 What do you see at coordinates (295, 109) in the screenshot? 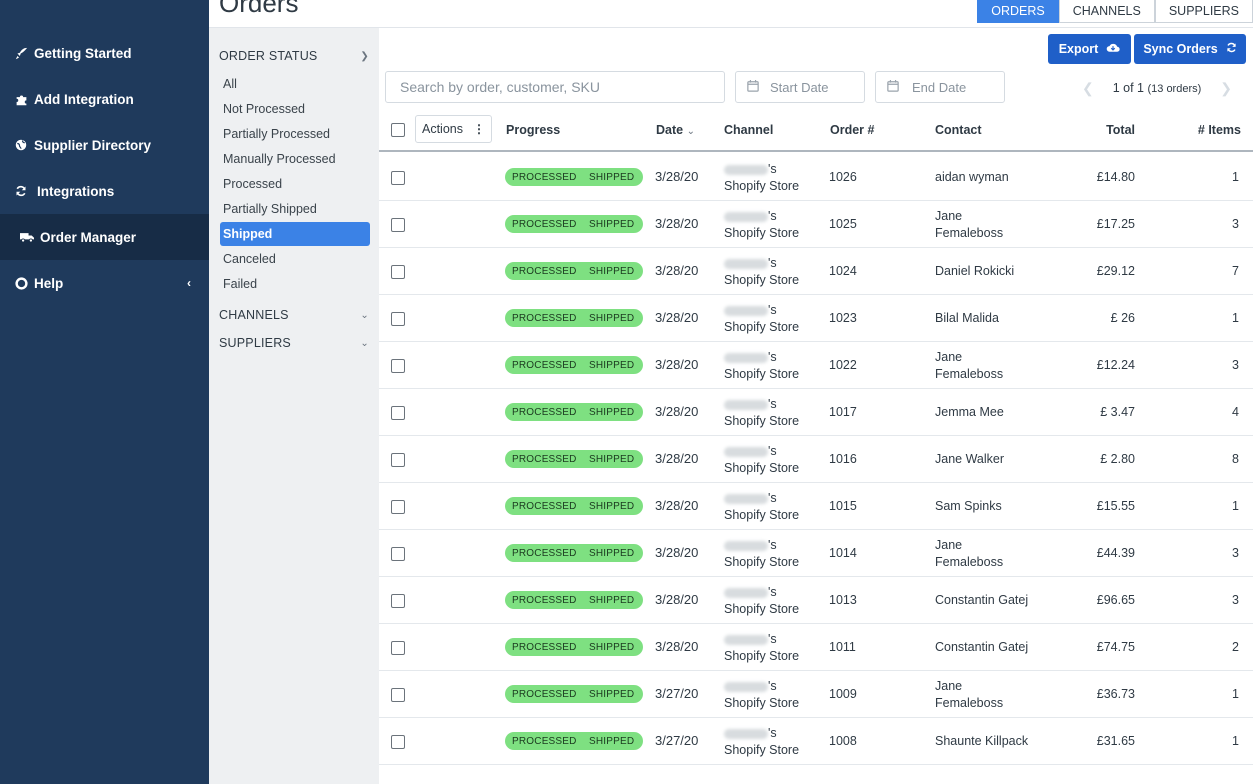
I see `status-not-processed: Not Processed` at bounding box center [295, 109].